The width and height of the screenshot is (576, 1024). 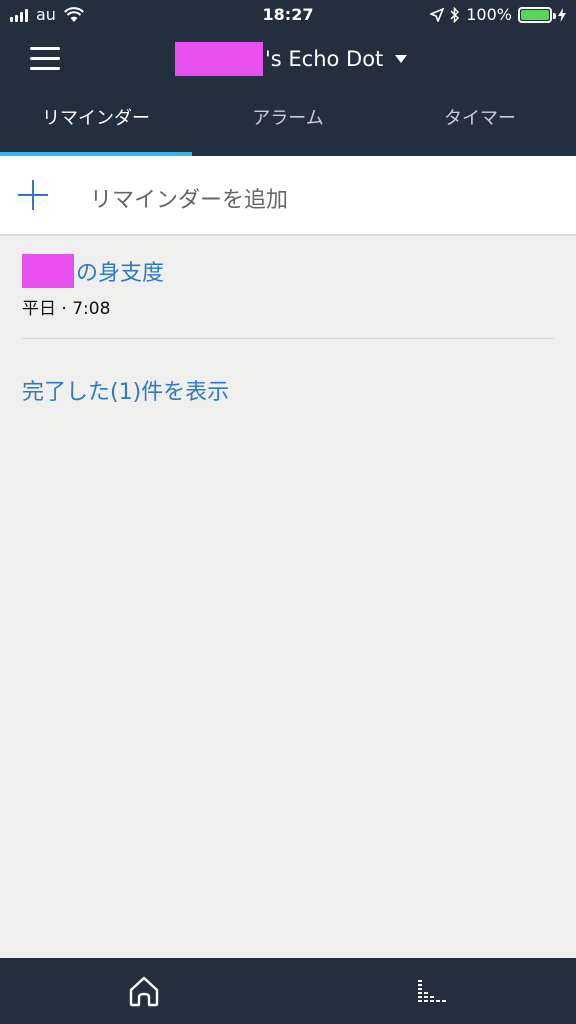 I want to click on location-arrow-icon, so click(x=437, y=14).